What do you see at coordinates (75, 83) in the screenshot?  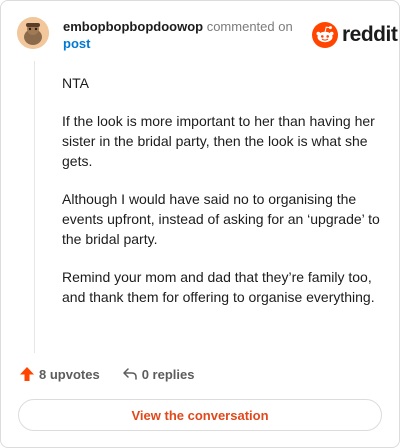 I see `comment-paragraph: NTA` at bounding box center [75, 83].